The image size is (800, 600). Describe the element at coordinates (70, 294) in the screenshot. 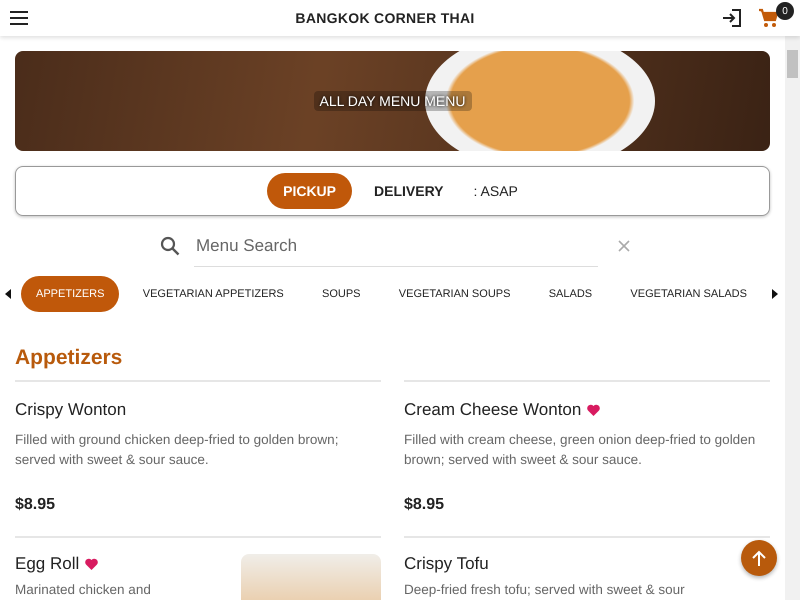

I see `category-tab: APPETIZERS` at that location.